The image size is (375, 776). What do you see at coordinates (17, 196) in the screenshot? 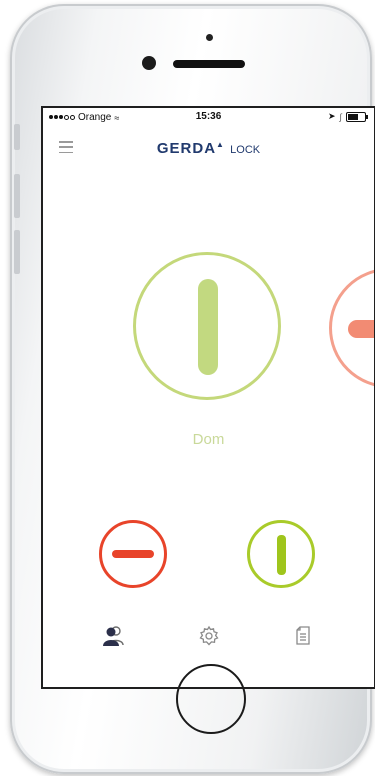
I see `volume-up-button` at bounding box center [17, 196].